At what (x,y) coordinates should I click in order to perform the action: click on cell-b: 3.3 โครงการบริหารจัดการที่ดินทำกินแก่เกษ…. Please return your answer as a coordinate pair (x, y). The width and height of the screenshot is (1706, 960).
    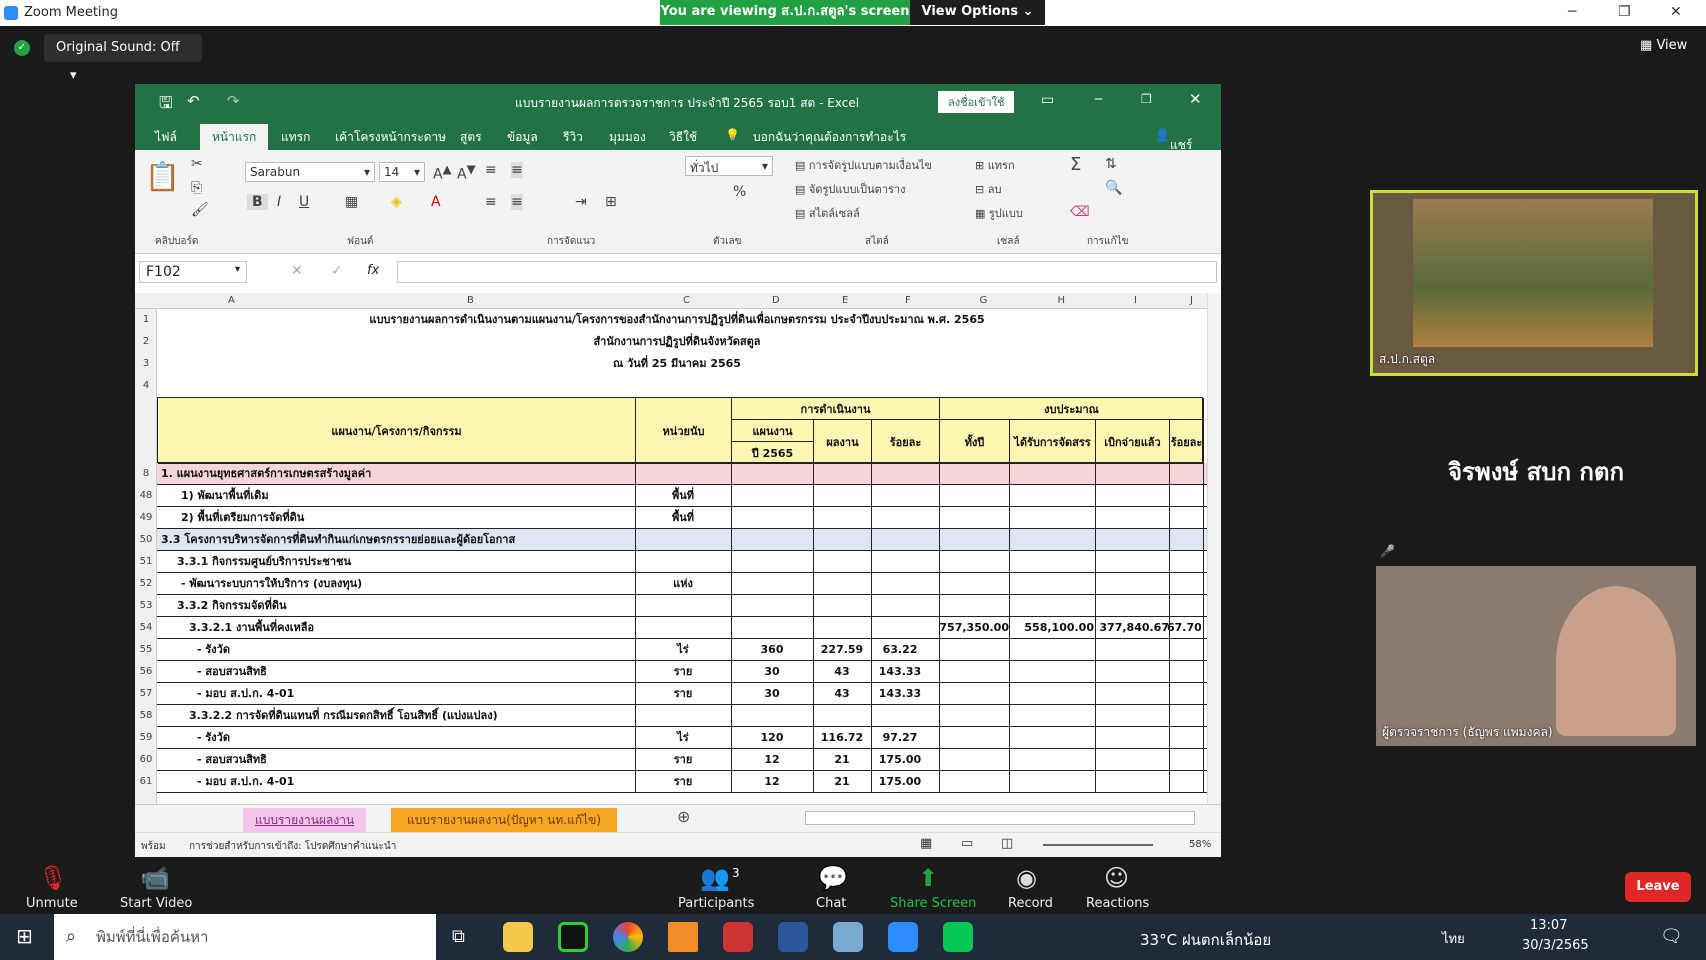
    Looking at the image, I should click on (396, 540).